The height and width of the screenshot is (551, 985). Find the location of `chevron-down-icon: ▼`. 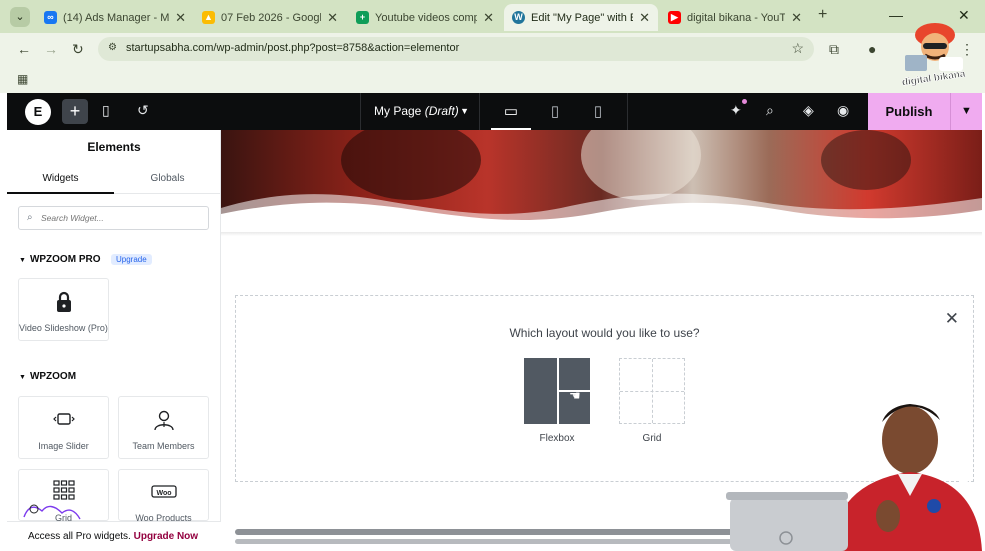

chevron-down-icon: ▼ is located at coordinates (464, 111).